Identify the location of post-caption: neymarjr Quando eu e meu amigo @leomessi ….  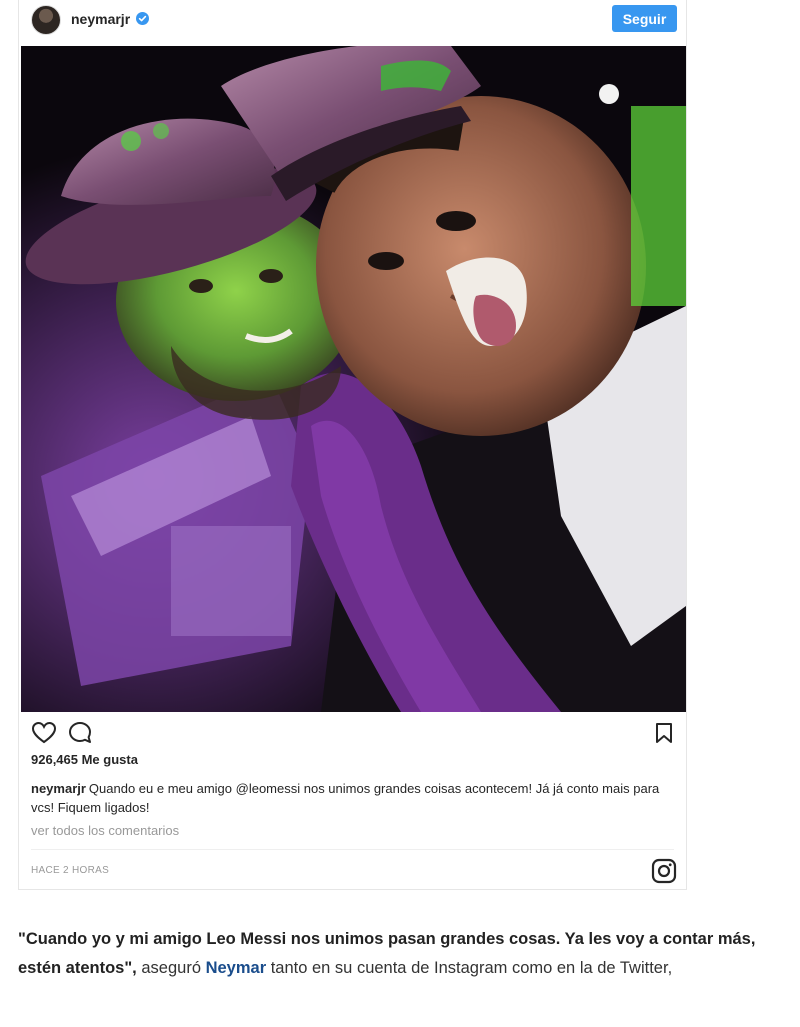
(356, 798).